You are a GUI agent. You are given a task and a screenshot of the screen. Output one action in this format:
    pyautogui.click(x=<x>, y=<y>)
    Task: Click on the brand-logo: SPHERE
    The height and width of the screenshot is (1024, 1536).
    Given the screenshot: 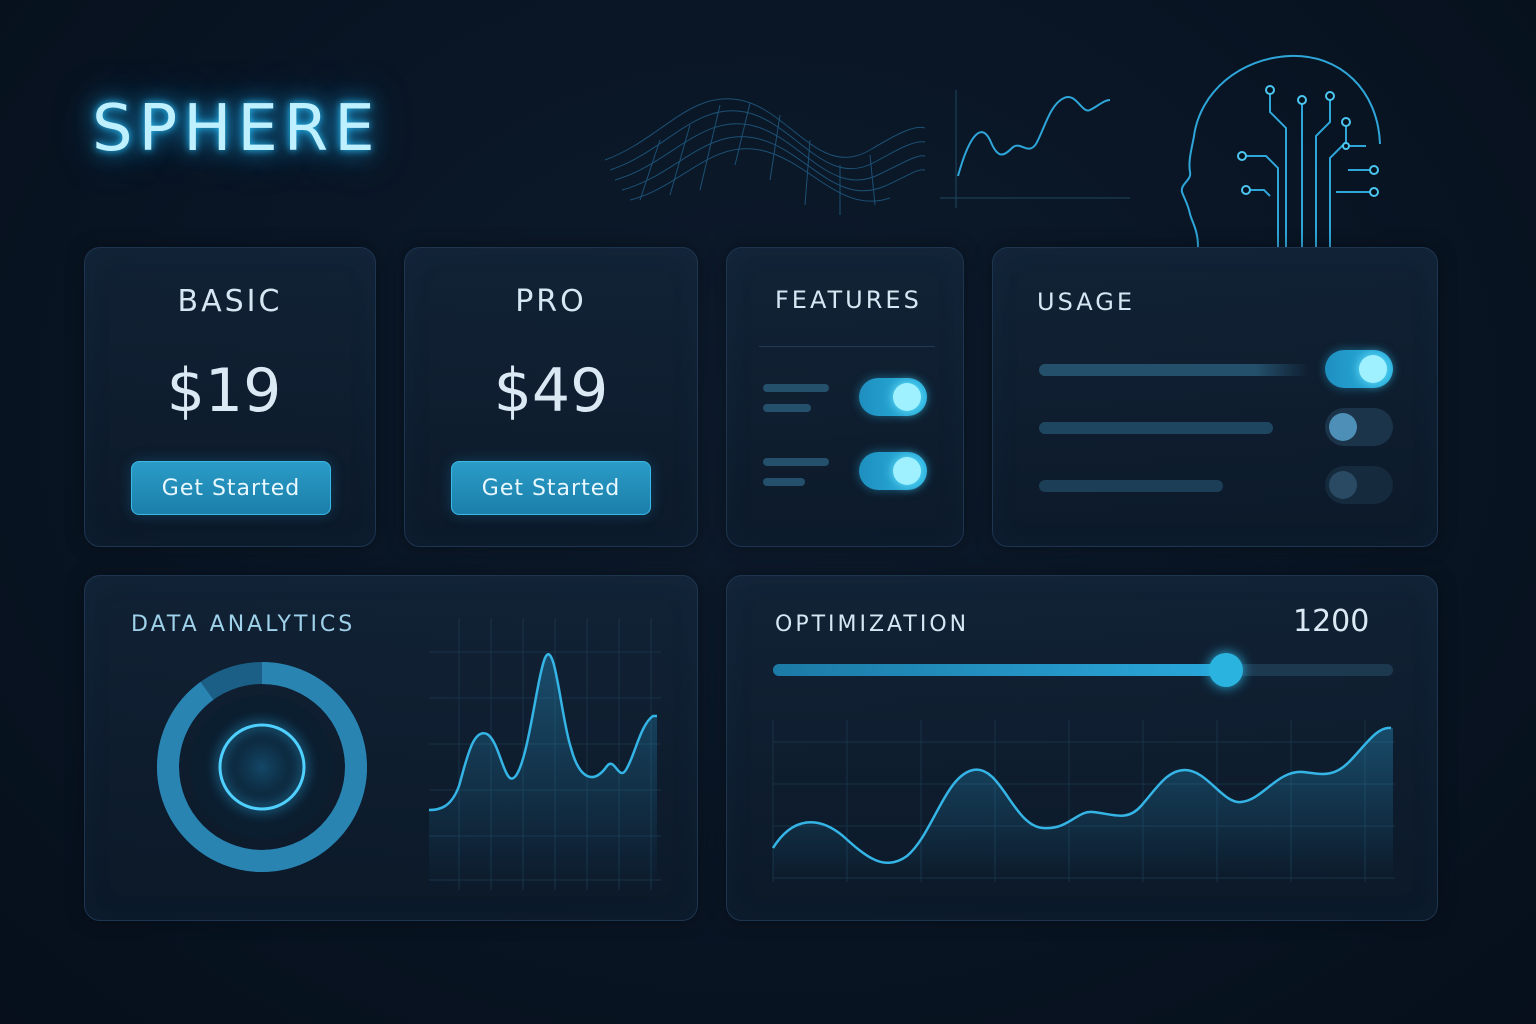 What is the action you would take?
    pyautogui.click(x=236, y=129)
    